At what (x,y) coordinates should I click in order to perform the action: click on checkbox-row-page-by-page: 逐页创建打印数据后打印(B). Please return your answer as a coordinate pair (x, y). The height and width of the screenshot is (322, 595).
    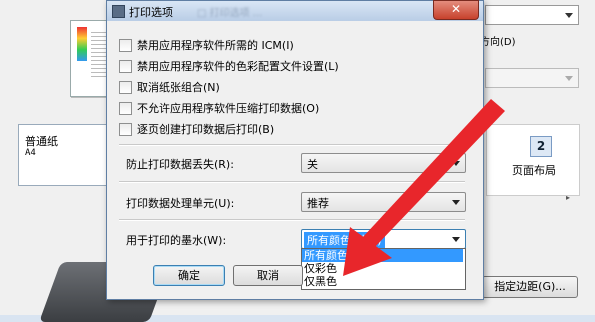
    Looking at the image, I should click on (196, 129).